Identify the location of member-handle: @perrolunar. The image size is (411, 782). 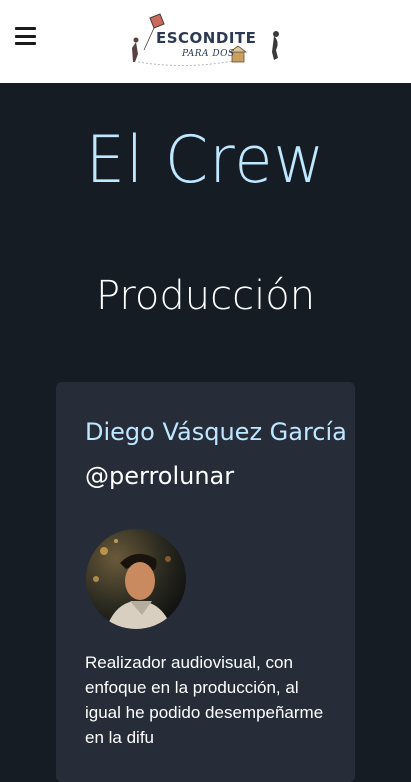
(159, 476).